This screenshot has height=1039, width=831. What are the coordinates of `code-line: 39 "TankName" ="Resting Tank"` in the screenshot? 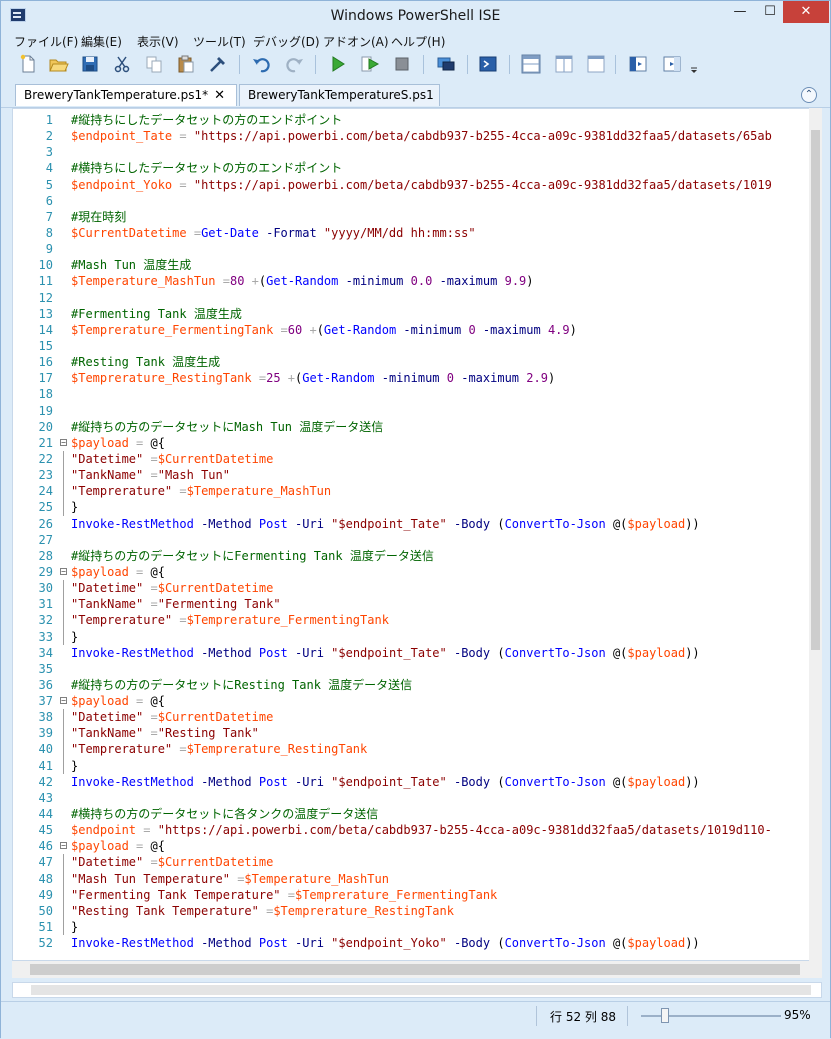 It's located at (412, 733).